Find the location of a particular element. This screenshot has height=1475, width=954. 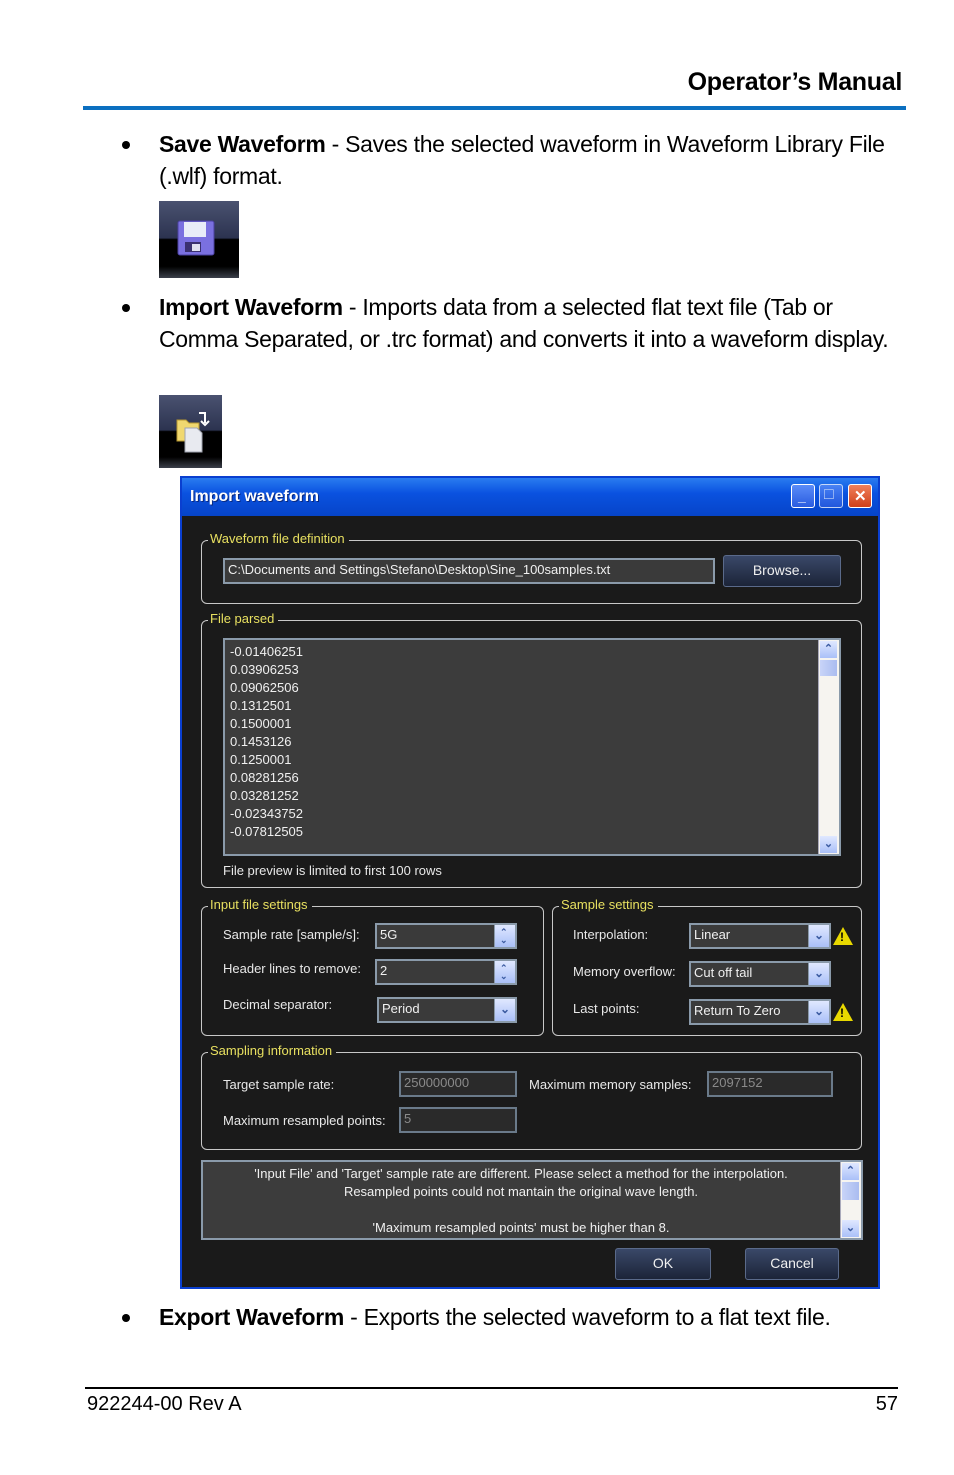

max-resampled-points-field: 5 is located at coordinates (458, 1120).